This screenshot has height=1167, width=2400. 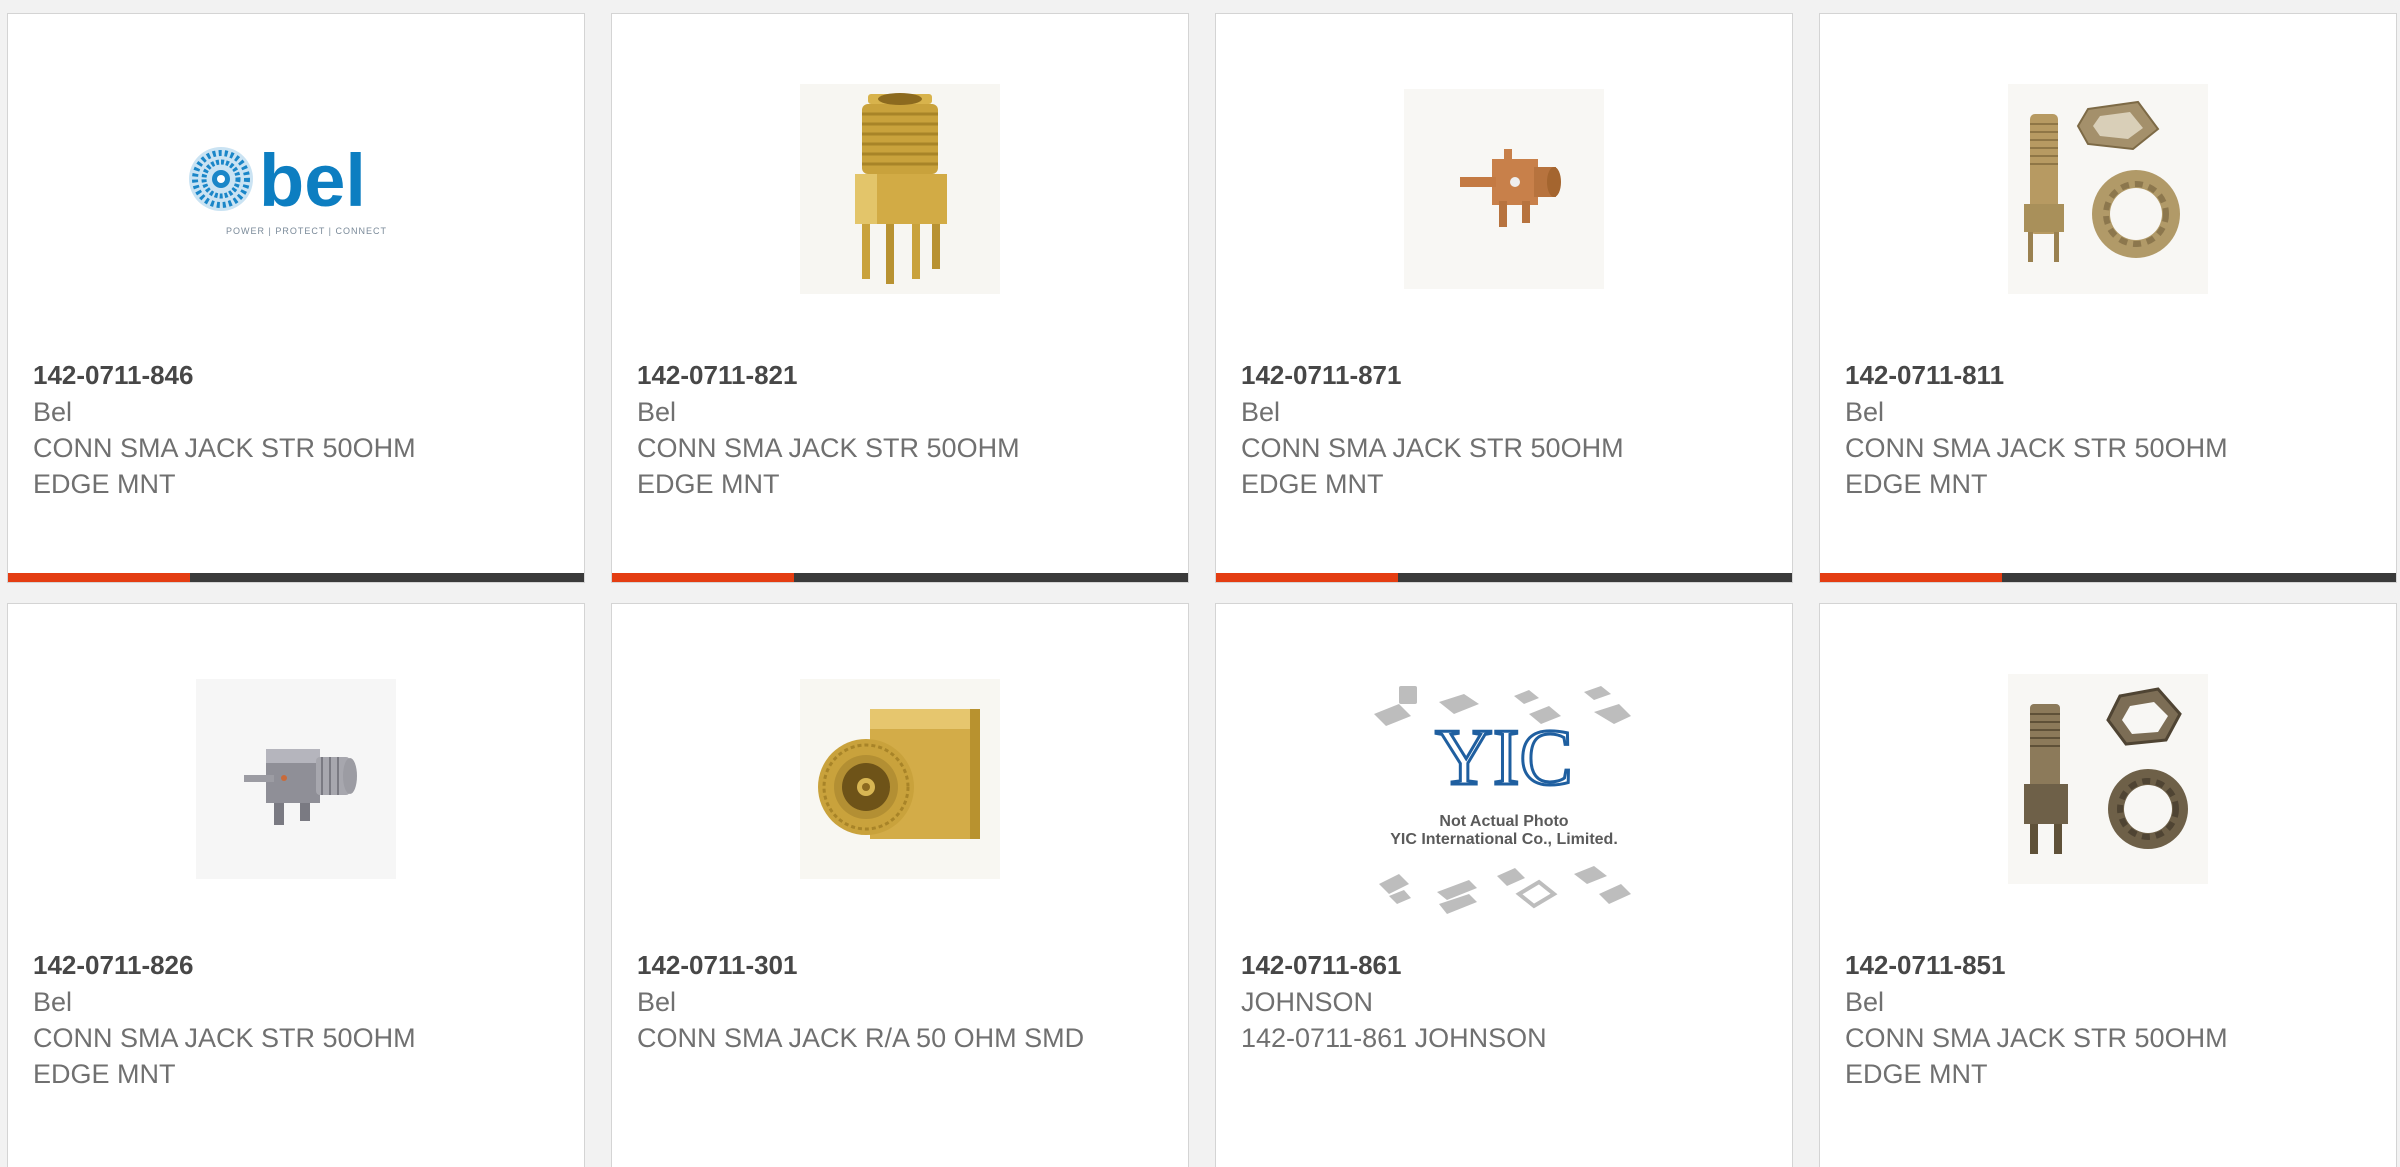 I want to click on image-caption-line2: YIC International Co., Limited., so click(x=1504, y=839).